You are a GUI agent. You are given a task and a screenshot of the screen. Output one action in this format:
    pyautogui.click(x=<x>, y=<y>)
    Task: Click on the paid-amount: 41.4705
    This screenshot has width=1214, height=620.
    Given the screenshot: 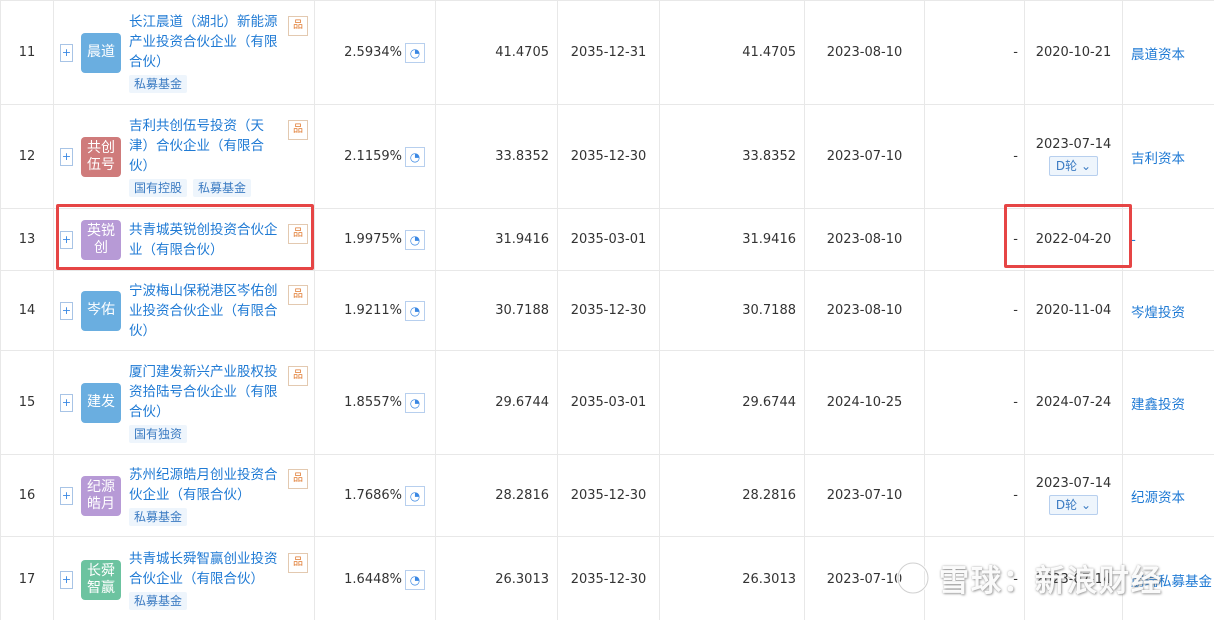 What is the action you would take?
    pyautogui.click(x=732, y=52)
    